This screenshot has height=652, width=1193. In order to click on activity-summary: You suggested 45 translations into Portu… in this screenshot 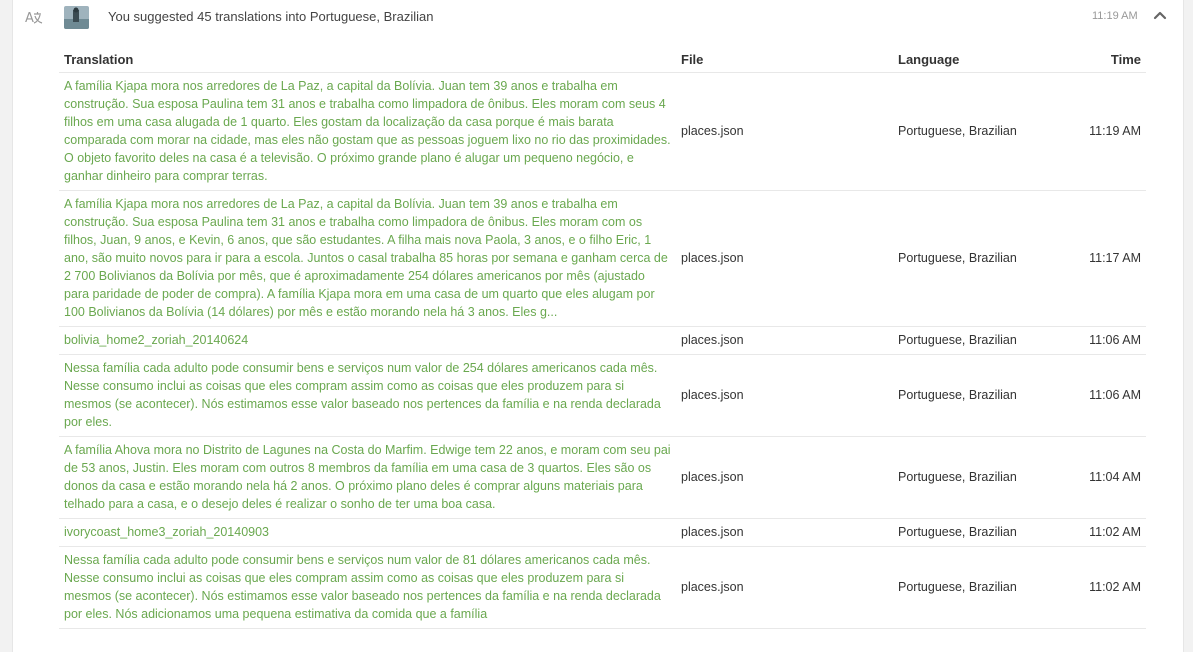, I will do `click(271, 16)`.